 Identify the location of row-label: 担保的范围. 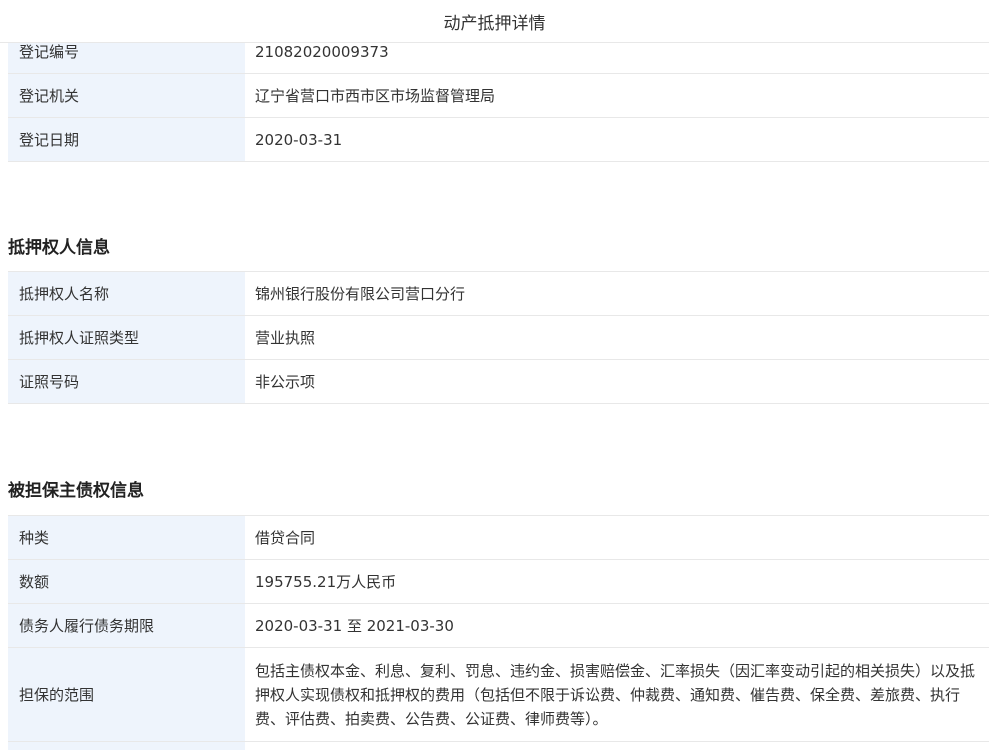
(126, 694).